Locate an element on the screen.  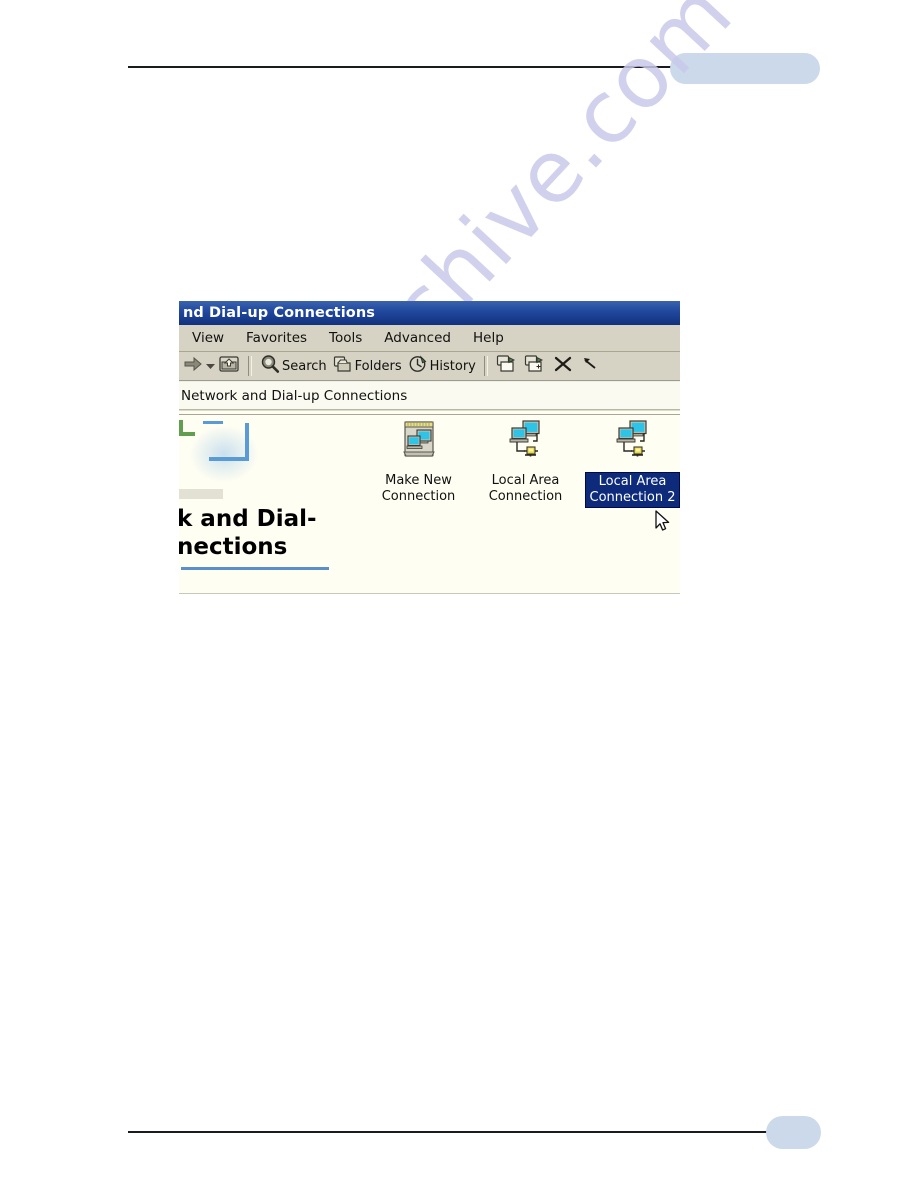
window-title-text: nd Dial-up Connections is located at coordinates (279, 313).